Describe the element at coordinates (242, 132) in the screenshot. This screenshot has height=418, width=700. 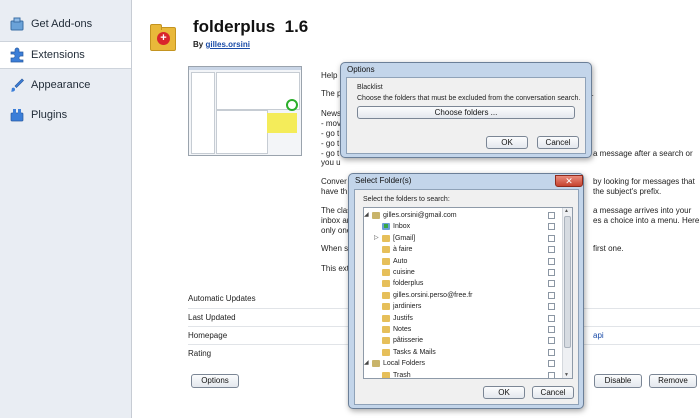
I see `screenshot-message-pane` at that location.